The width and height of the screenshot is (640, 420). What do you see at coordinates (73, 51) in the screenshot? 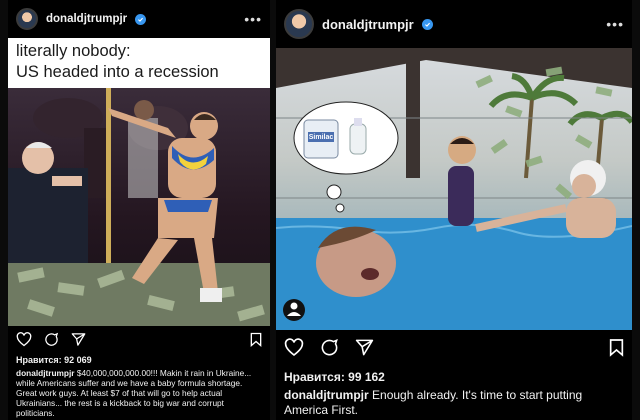
I see `meme-top-text: literally nobody:` at bounding box center [73, 51].